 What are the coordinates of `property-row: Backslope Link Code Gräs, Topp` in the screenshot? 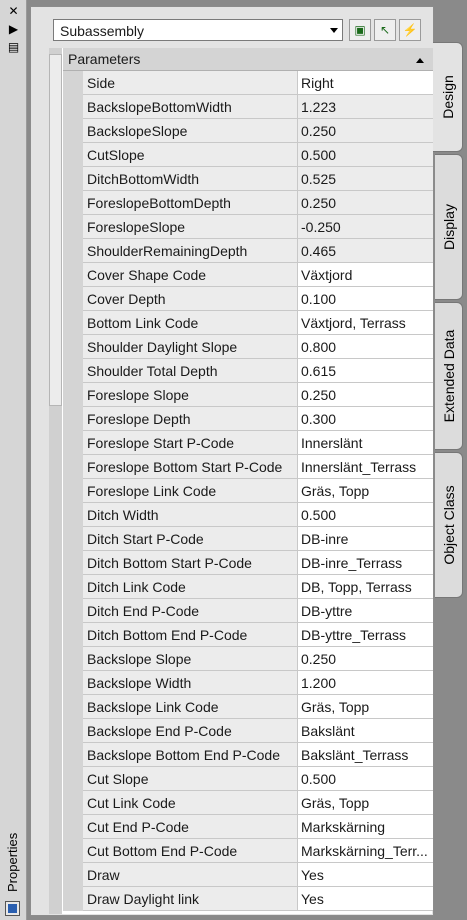 It's located at (248, 707).